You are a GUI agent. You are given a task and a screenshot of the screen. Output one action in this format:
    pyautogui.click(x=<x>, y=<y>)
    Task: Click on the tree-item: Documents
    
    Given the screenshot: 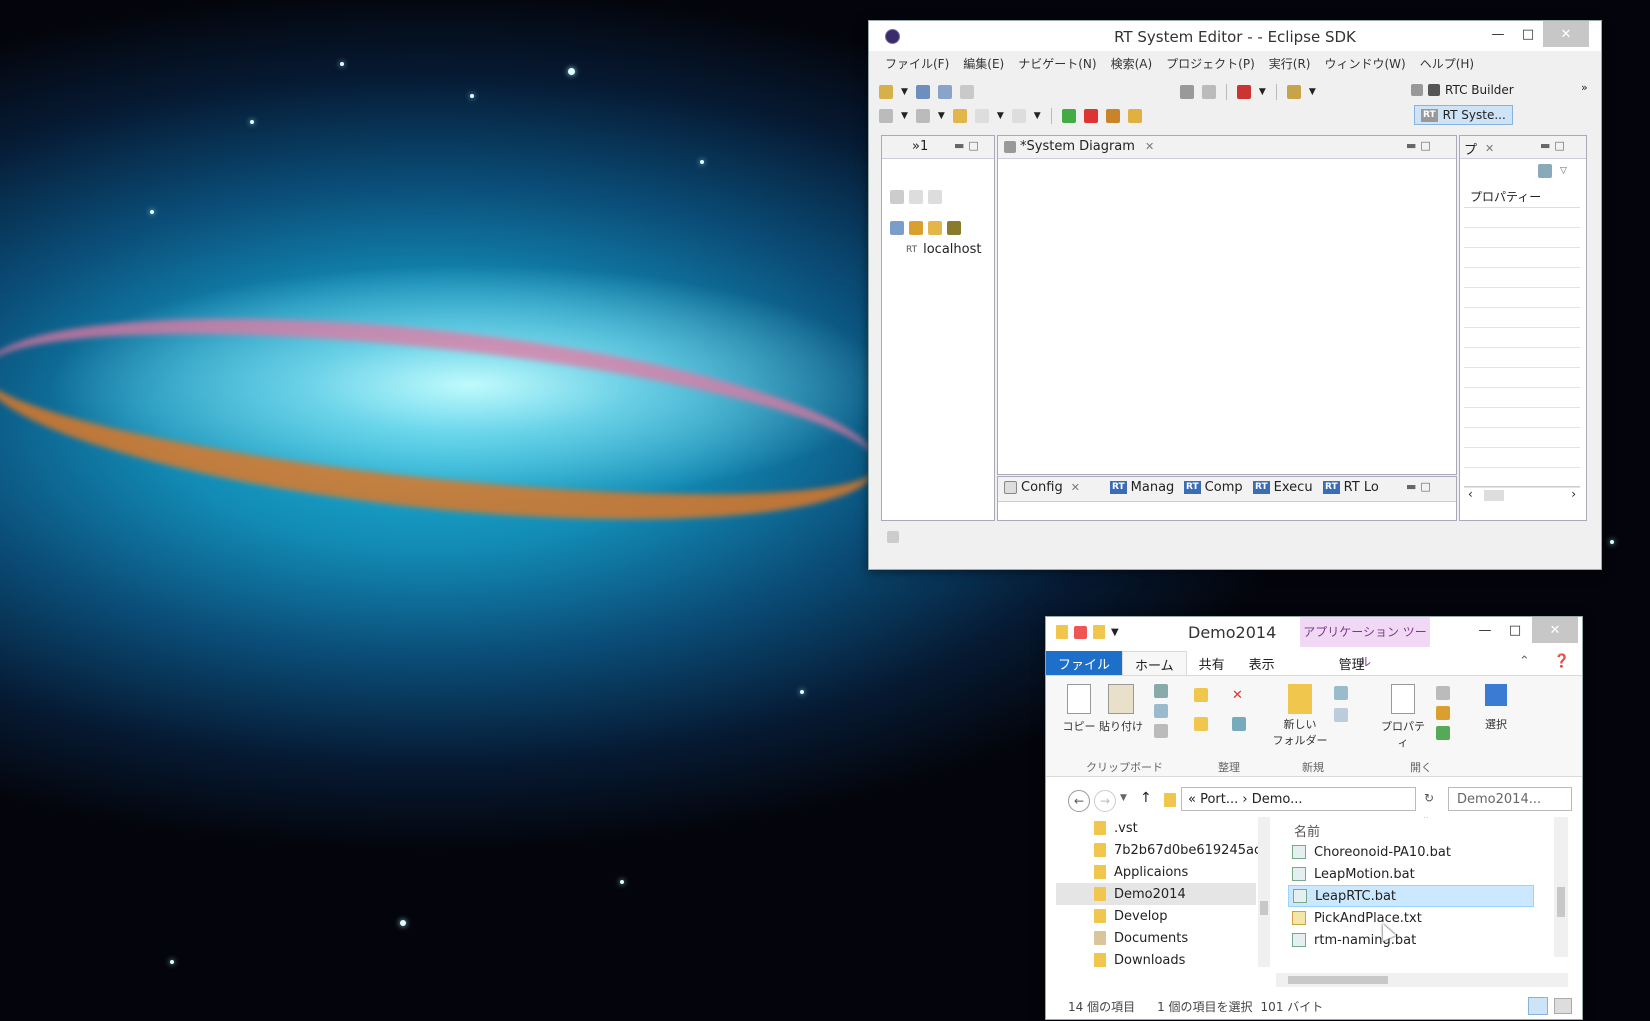 What is the action you would take?
    pyautogui.click(x=1141, y=938)
    